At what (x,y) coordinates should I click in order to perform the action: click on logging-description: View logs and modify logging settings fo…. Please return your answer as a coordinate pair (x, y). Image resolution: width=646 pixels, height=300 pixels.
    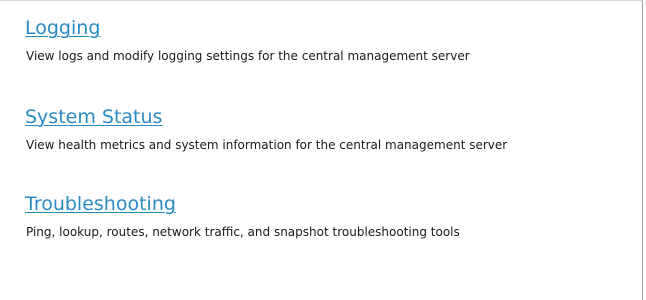
    Looking at the image, I should click on (248, 56).